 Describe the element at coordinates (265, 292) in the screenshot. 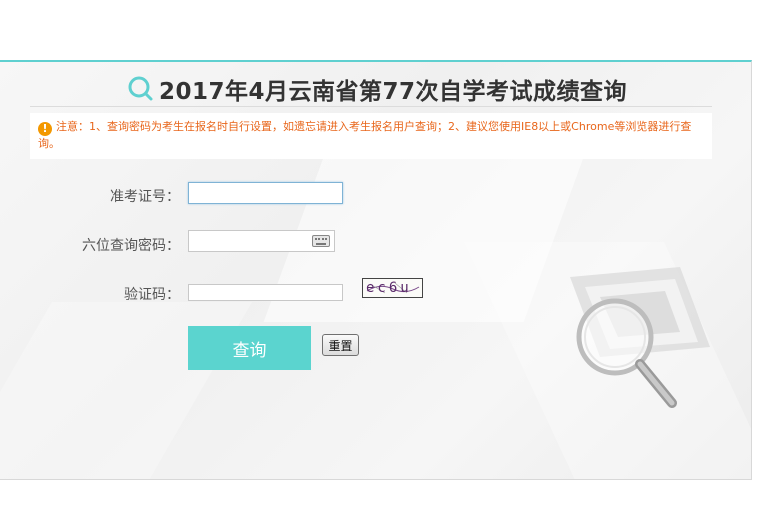

I see `captcha-input` at that location.